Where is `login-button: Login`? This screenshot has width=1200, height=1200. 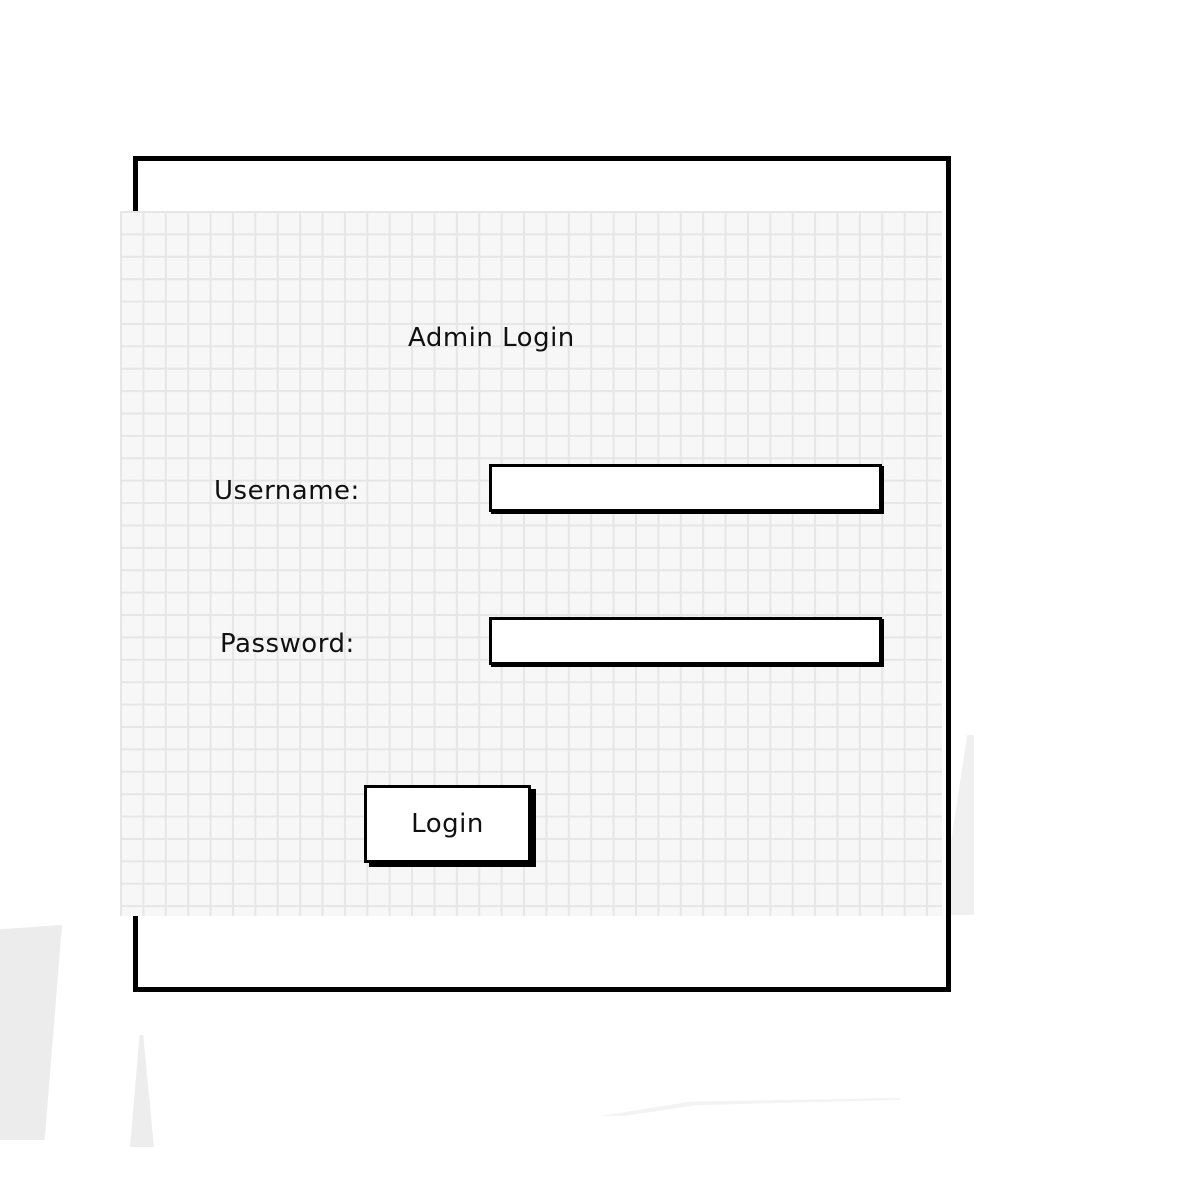 login-button: Login is located at coordinates (447, 824).